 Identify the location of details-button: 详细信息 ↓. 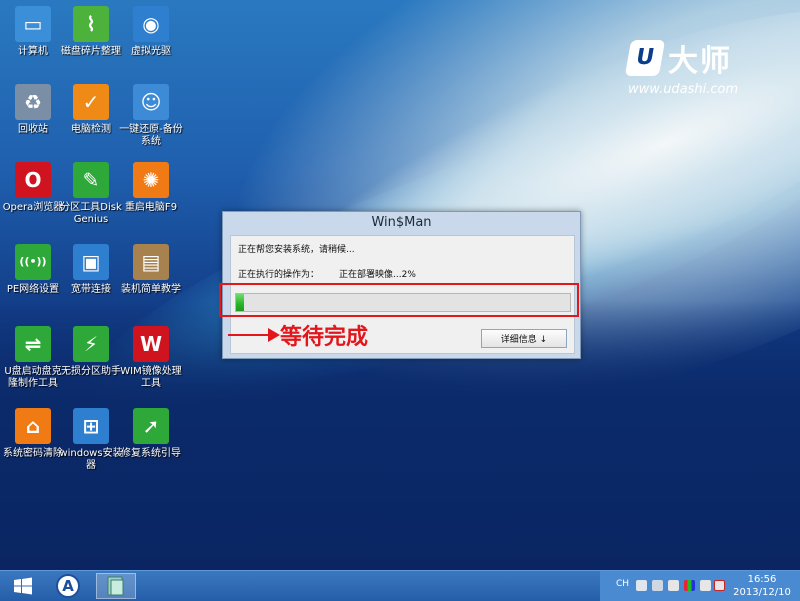
(524, 338).